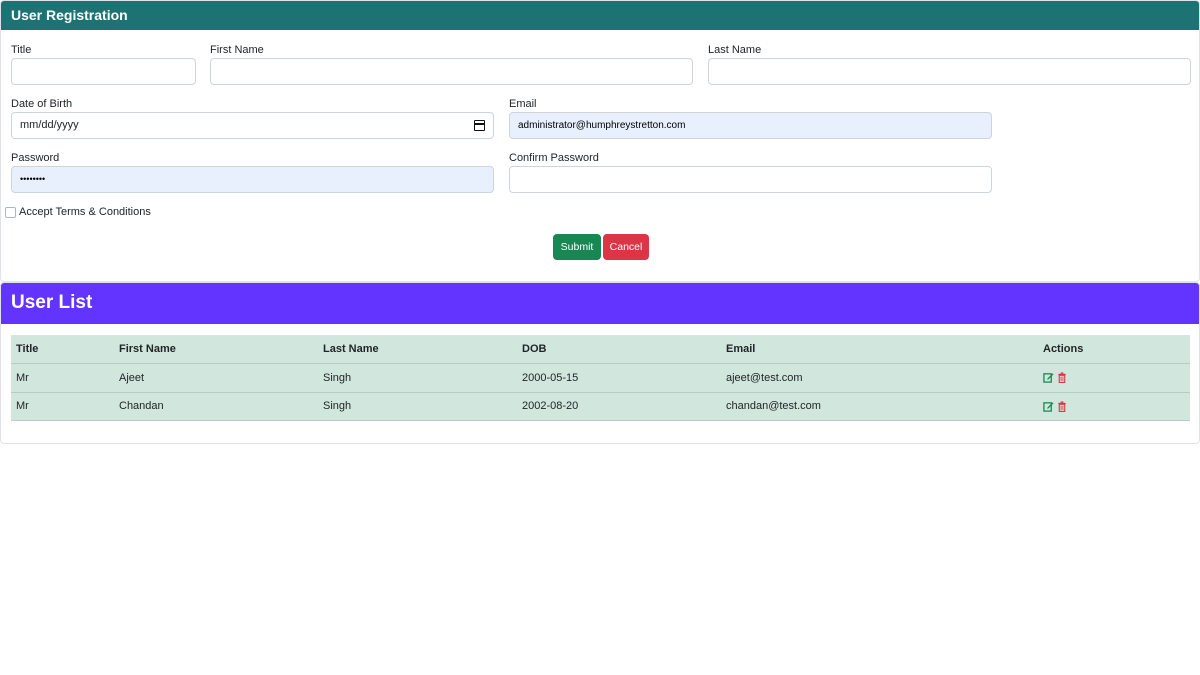 The height and width of the screenshot is (675, 1200). What do you see at coordinates (103, 71) in the screenshot?
I see `title-field` at bounding box center [103, 71].